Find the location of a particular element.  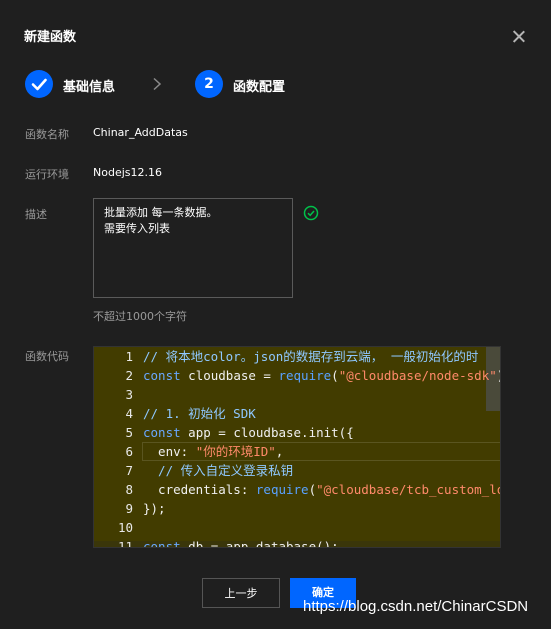

line-number: 9 is located at coordinates (129, 508).